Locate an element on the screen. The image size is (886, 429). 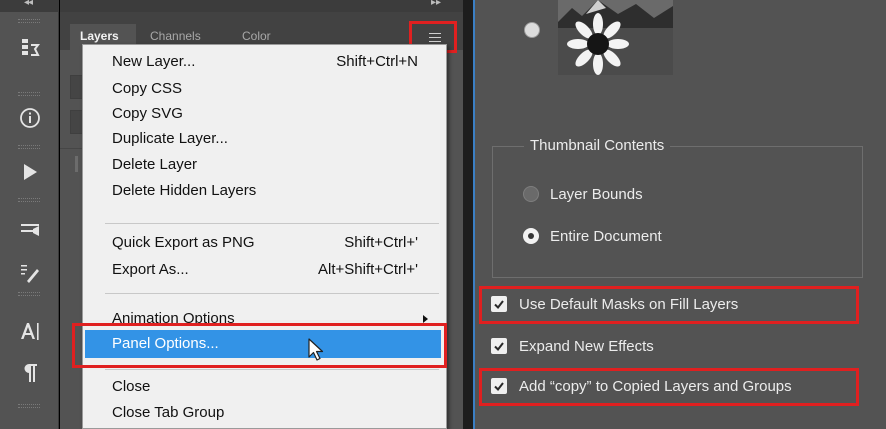
tab-color: Color is located at coordinates (256, 36).